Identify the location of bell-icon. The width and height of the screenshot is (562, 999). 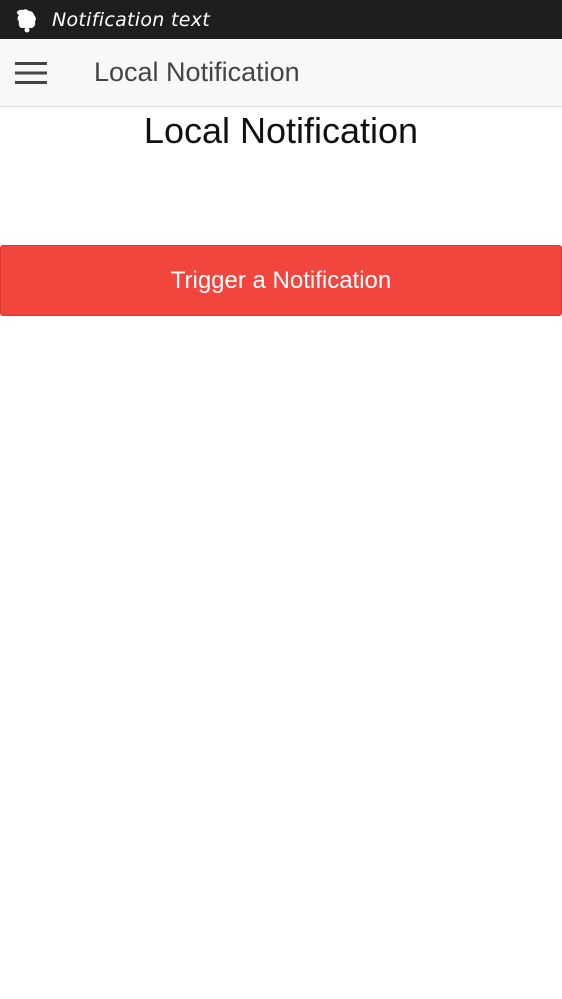
(27, 20).